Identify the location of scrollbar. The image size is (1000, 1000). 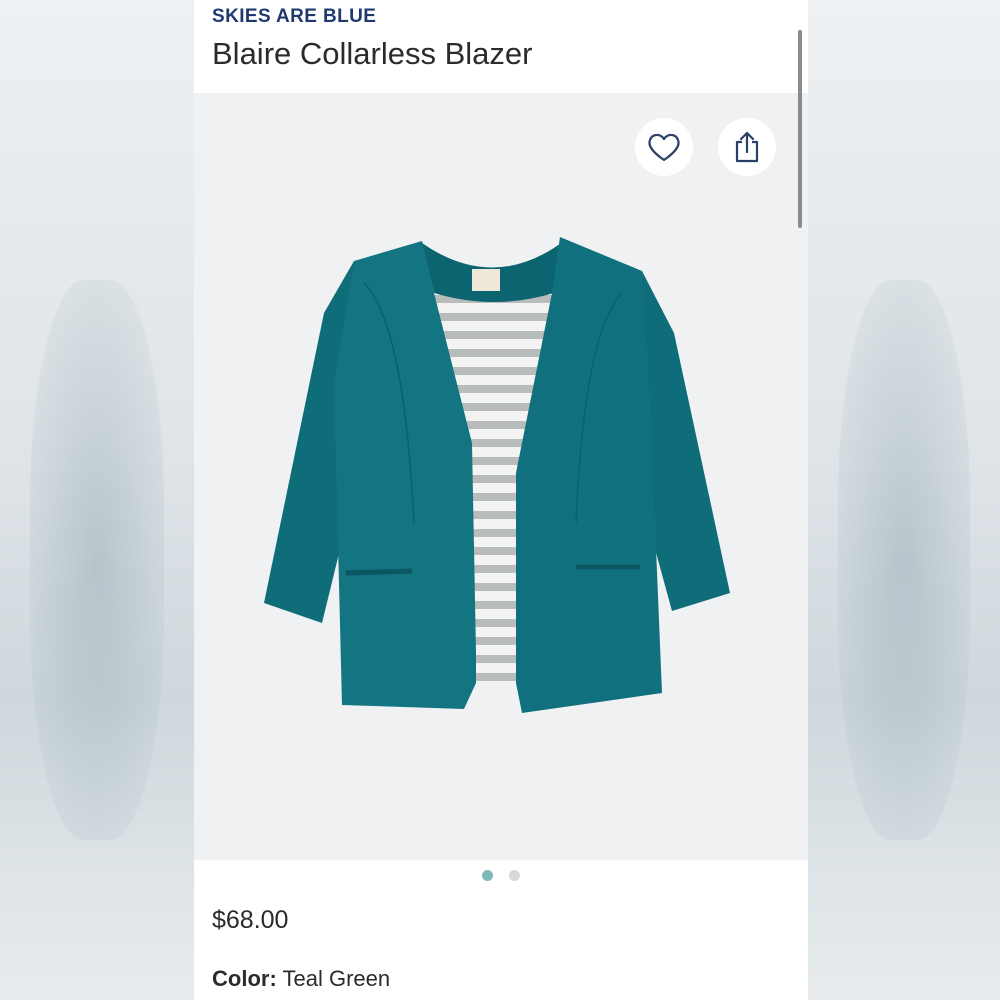
(800, 129).